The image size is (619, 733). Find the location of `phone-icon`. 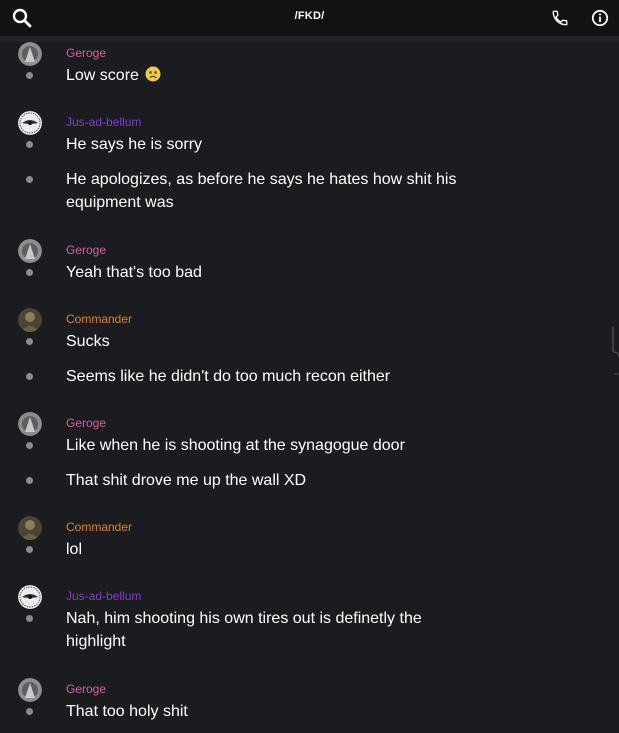

phone-icon is located at coordinates (560, 18).